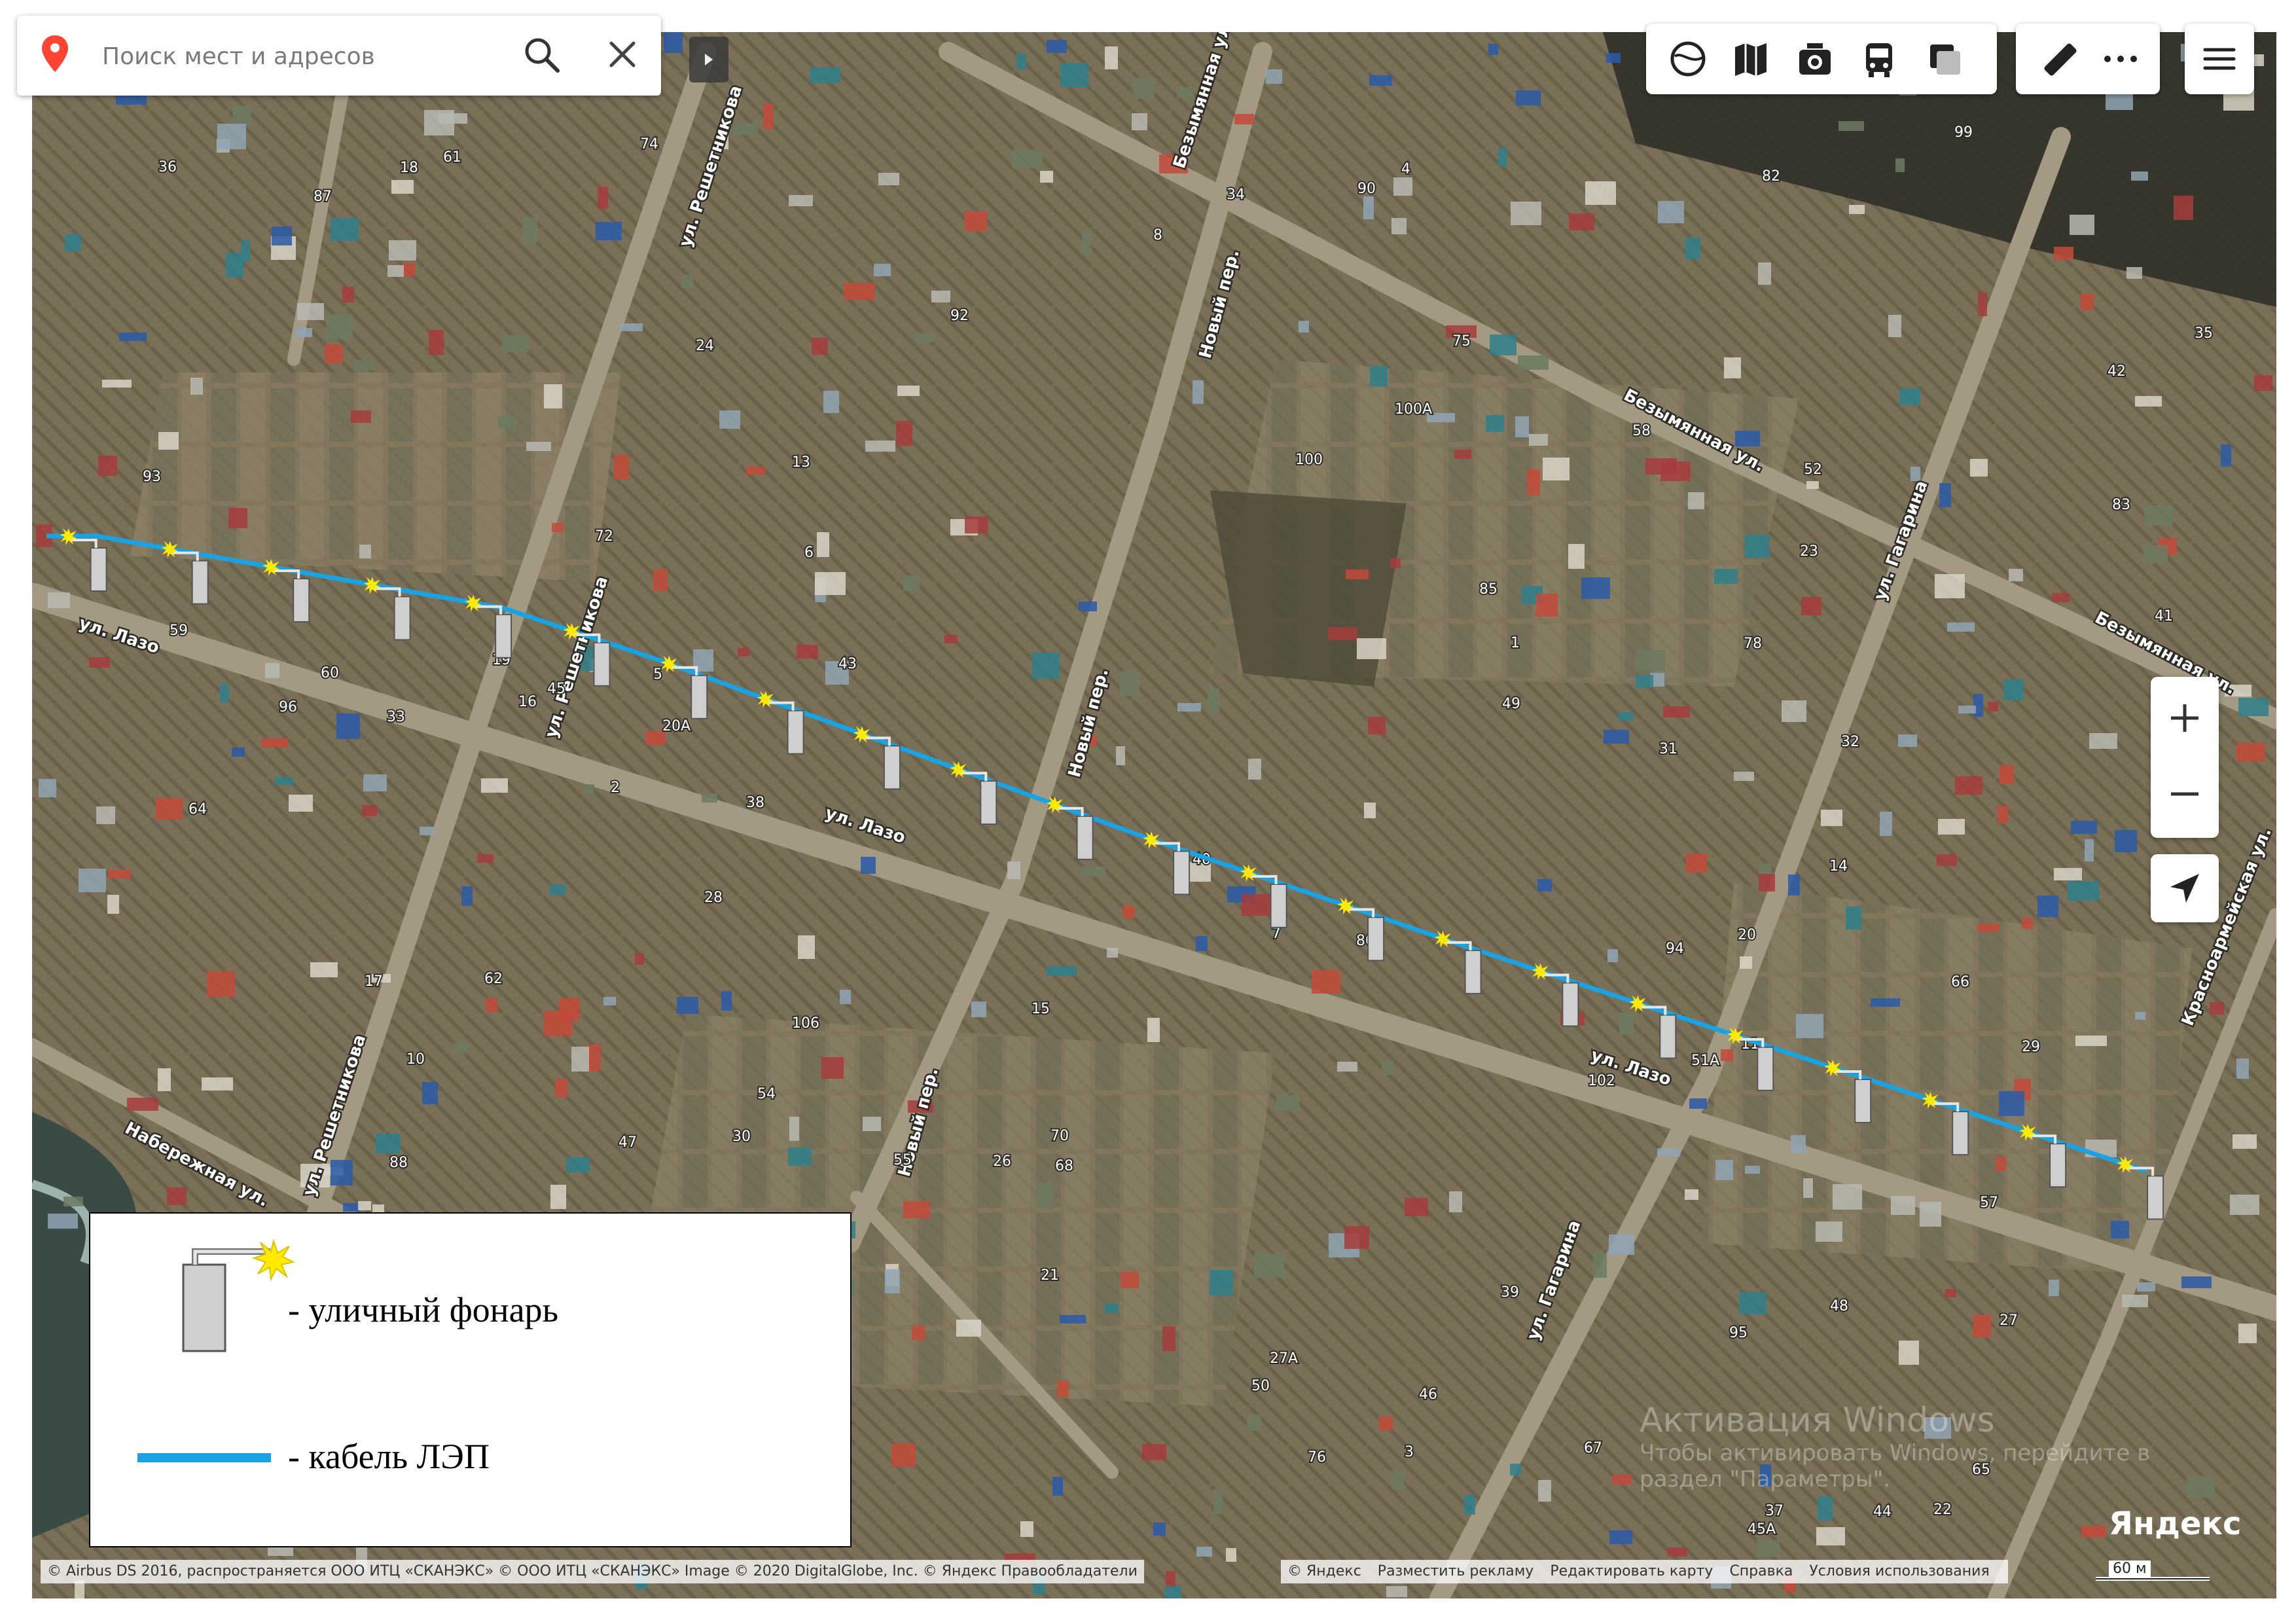 The width and height of the screenshot is (2296, 1624). I want to click on house-number: 67, so click(1593, 1448).